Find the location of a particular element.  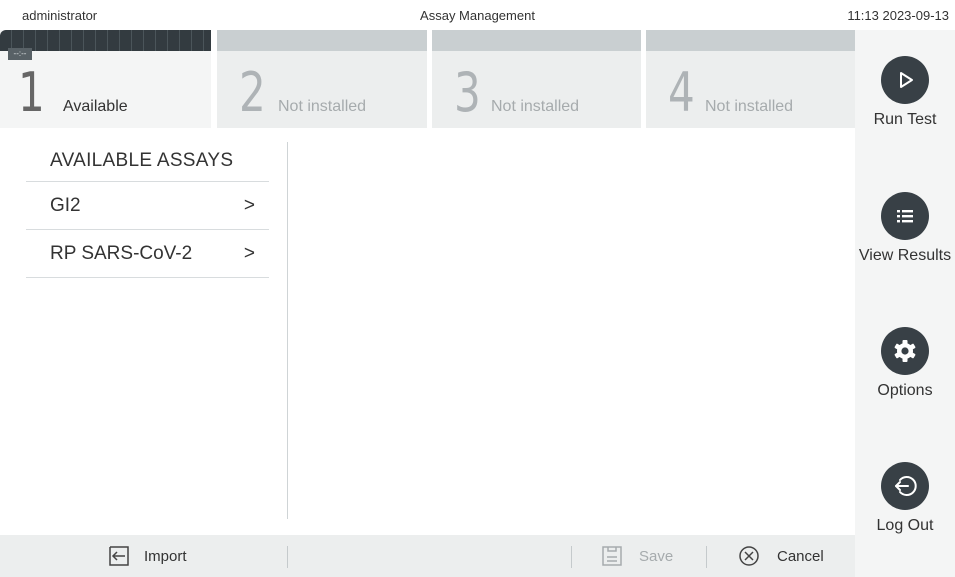

play-icon is located at coordinates (905, 80).